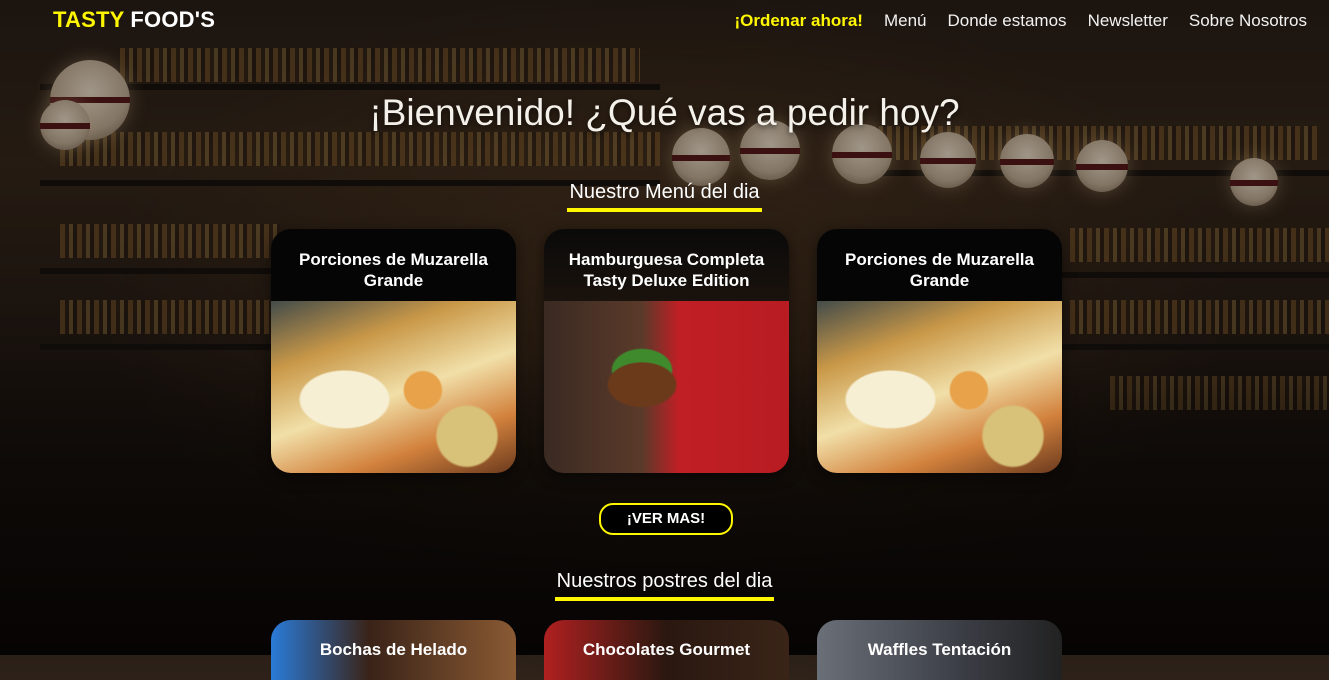  I want to click on burger-image, so click(666, 381).